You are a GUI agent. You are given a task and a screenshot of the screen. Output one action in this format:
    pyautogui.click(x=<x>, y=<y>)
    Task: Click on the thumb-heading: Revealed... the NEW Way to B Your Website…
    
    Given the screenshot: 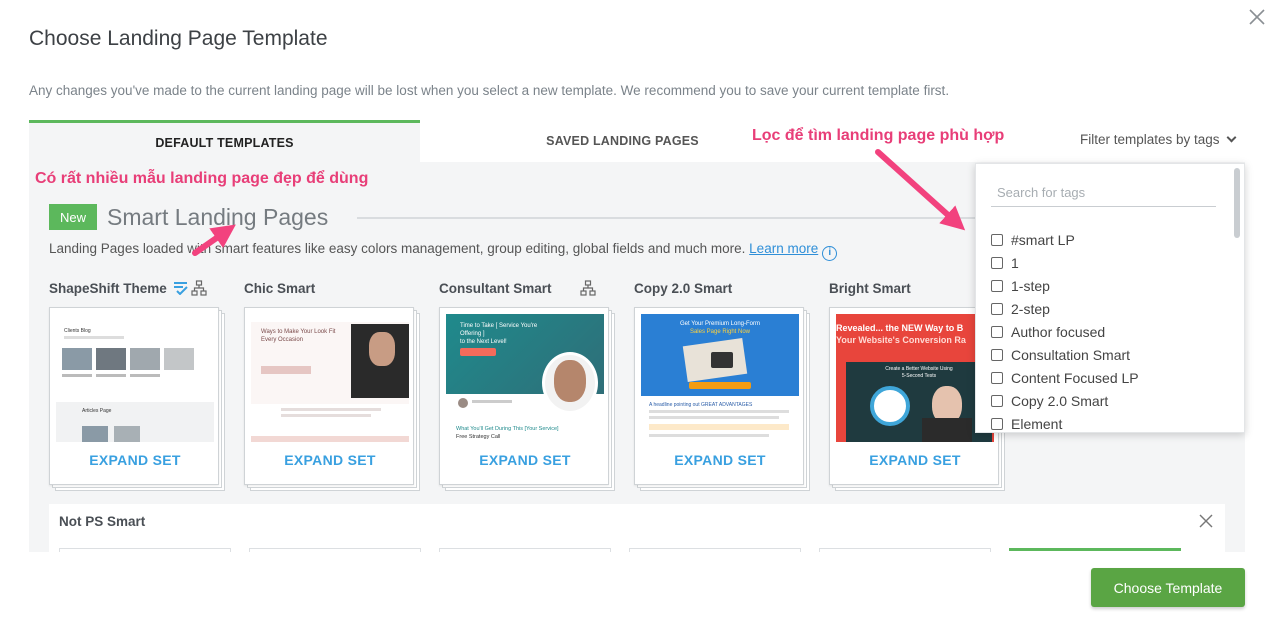 What is the action you would take?
    pyautogui.click(x=901, y=334)
    